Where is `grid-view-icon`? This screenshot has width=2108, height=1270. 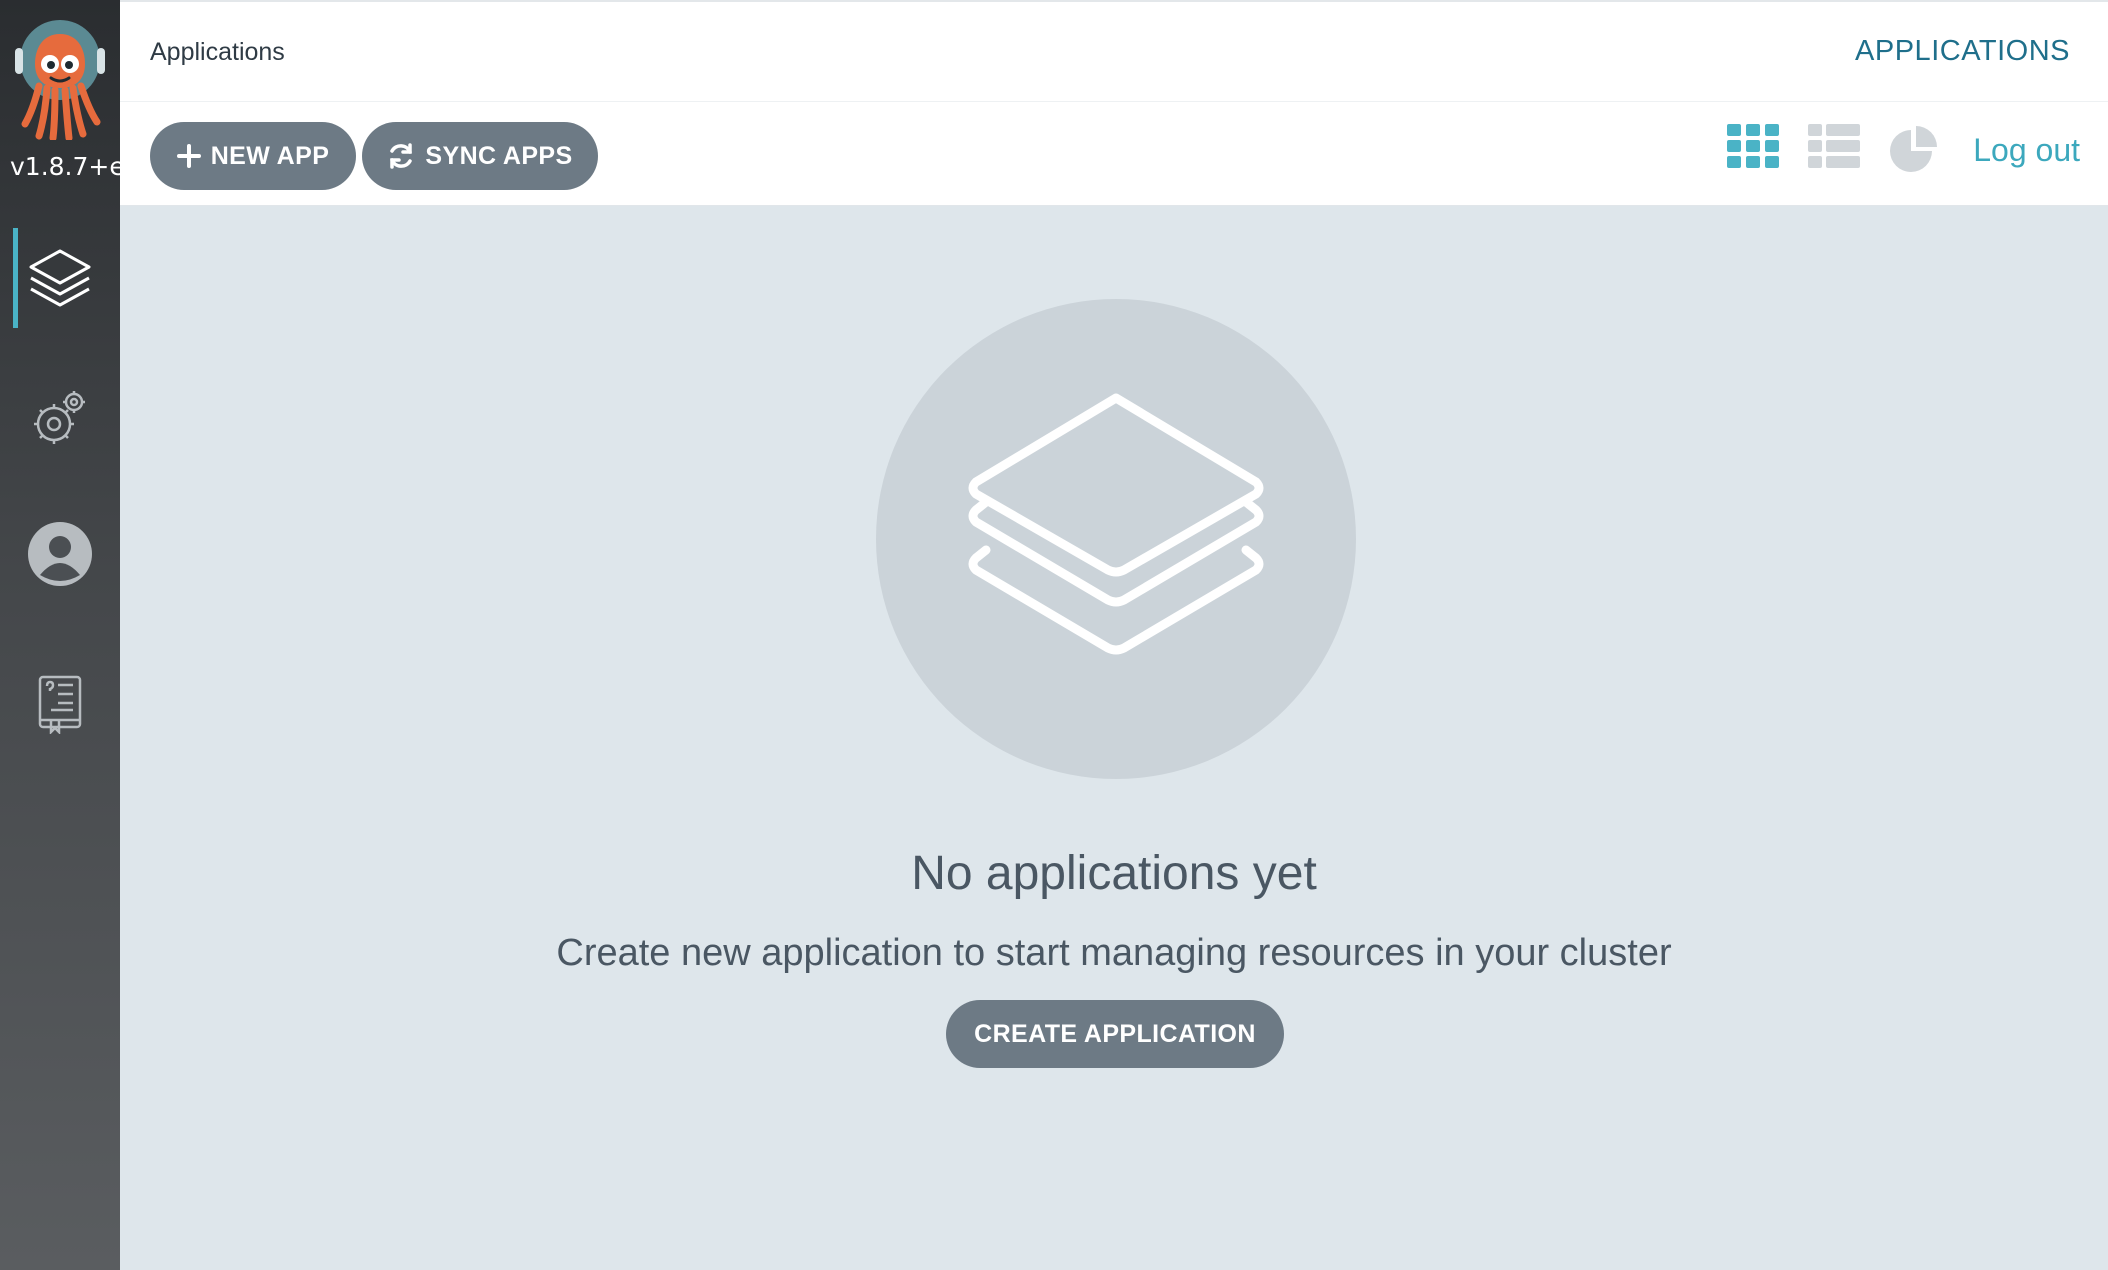 grid-view-icon is located at coordinates (1753, 148).